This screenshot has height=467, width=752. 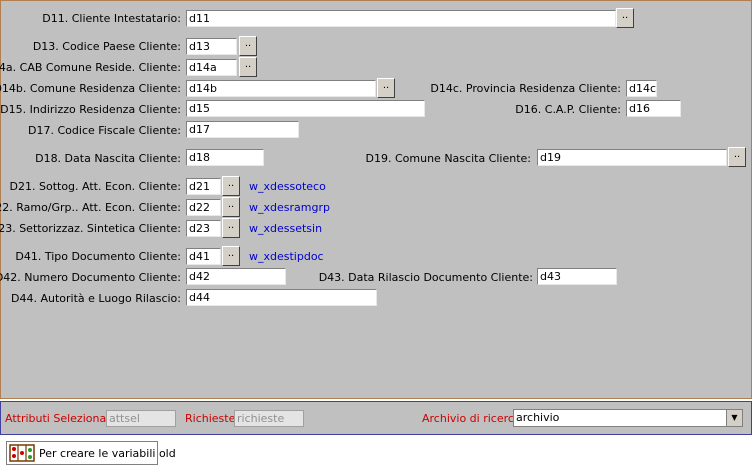 I want to click on label-d18: D18. Data Nascita Cliente:, so click(x=108, y=158).